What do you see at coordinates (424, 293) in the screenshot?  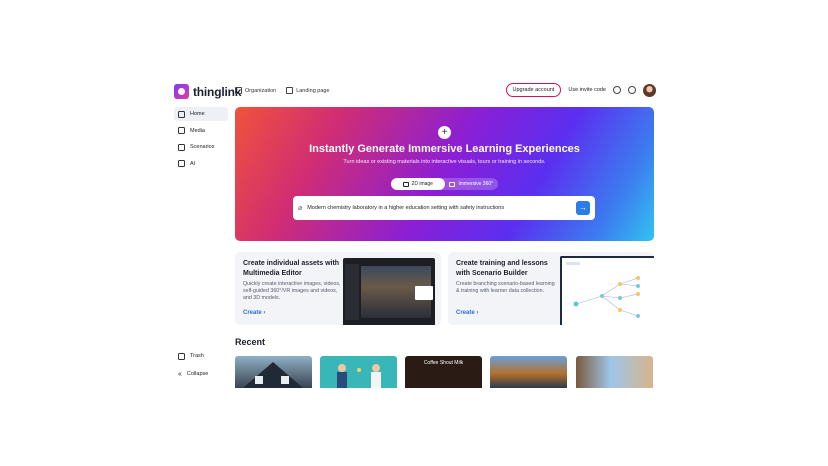 I see `editor-popup-graphic` at bounding box center [424, 293].